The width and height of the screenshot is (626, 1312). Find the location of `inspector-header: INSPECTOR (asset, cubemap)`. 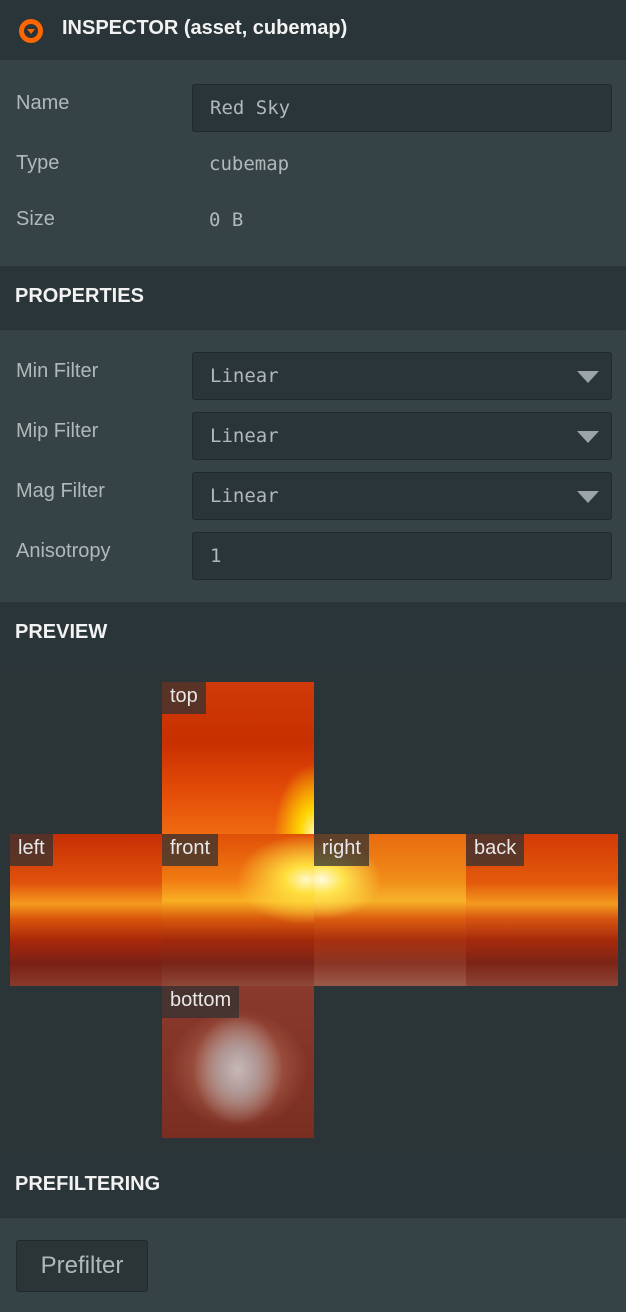

inspector-header: INSPECTOR (asset, cubemap) is located at coordinates (313, 30).